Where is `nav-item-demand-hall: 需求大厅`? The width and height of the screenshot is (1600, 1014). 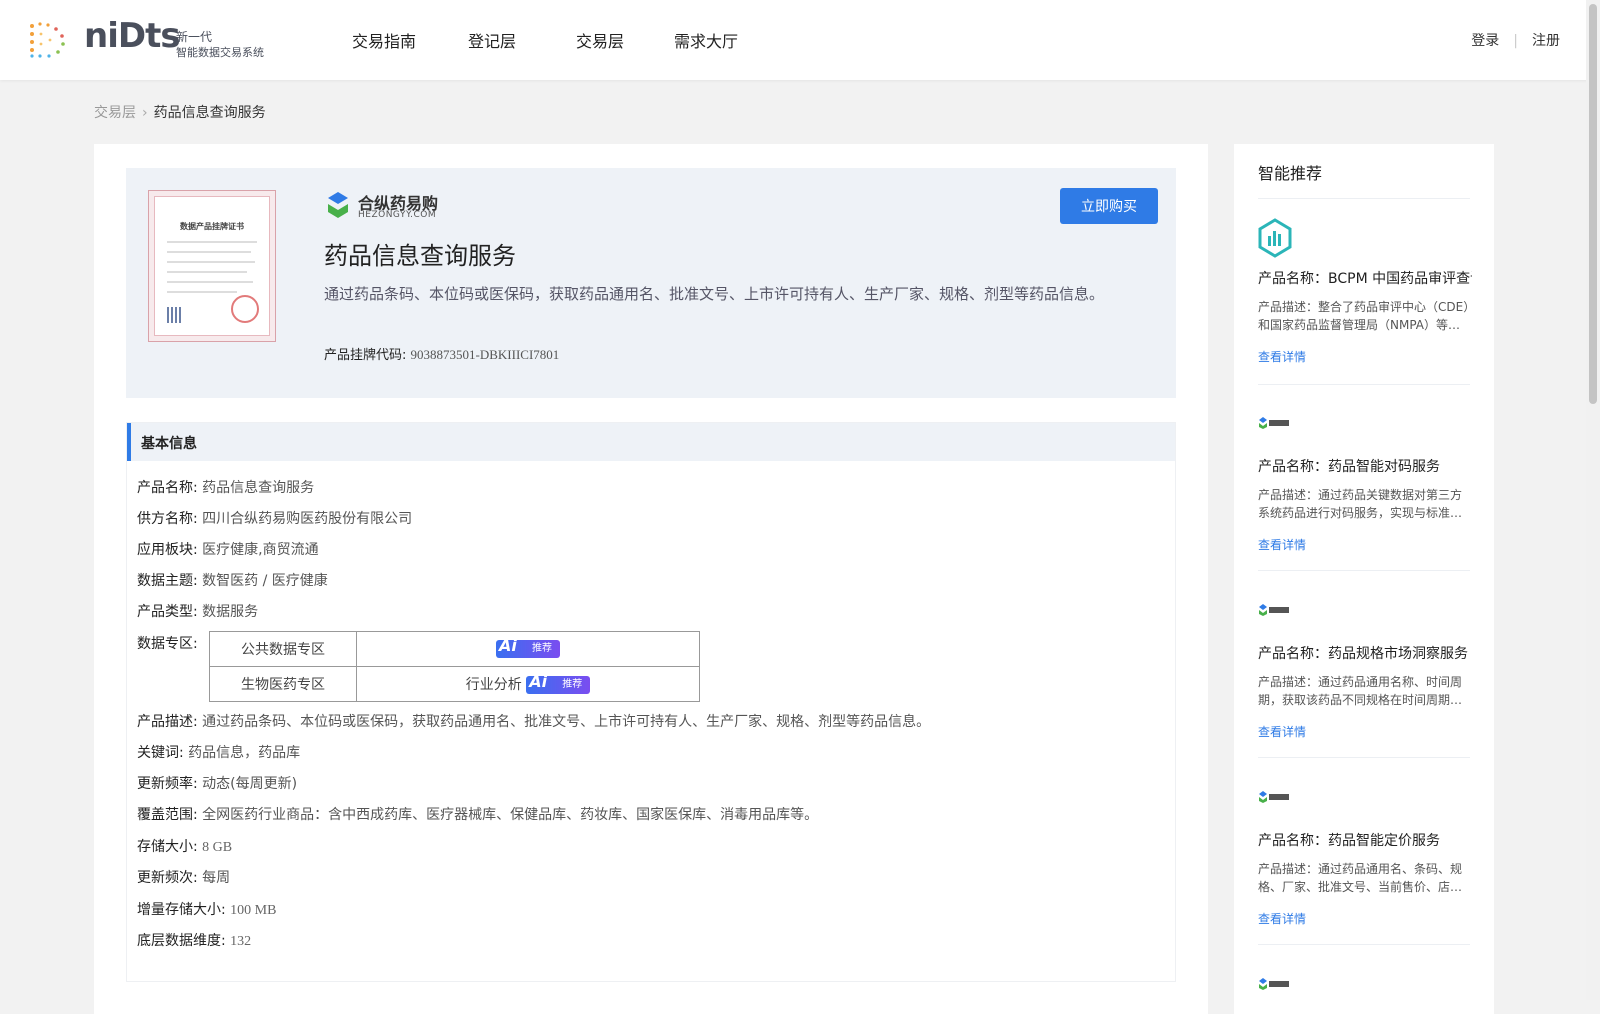
nav-item-demand-hall: 需求大厅 is located at coordinates (706, 40).